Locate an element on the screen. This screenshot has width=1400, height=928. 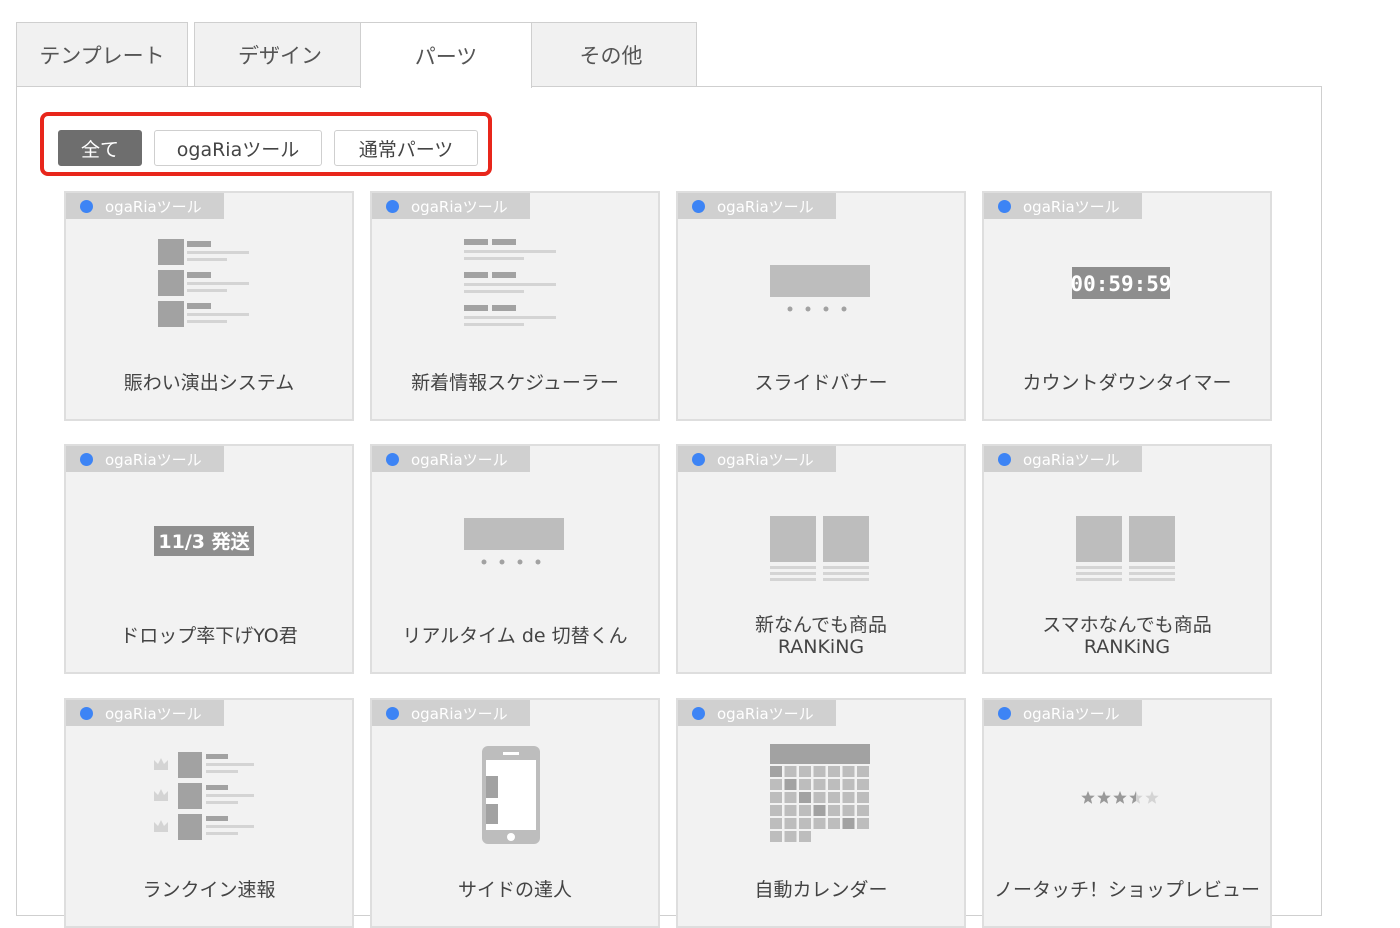
part-name: ノータッチ！ショップレビュー is located at coordinates (1127, 890).